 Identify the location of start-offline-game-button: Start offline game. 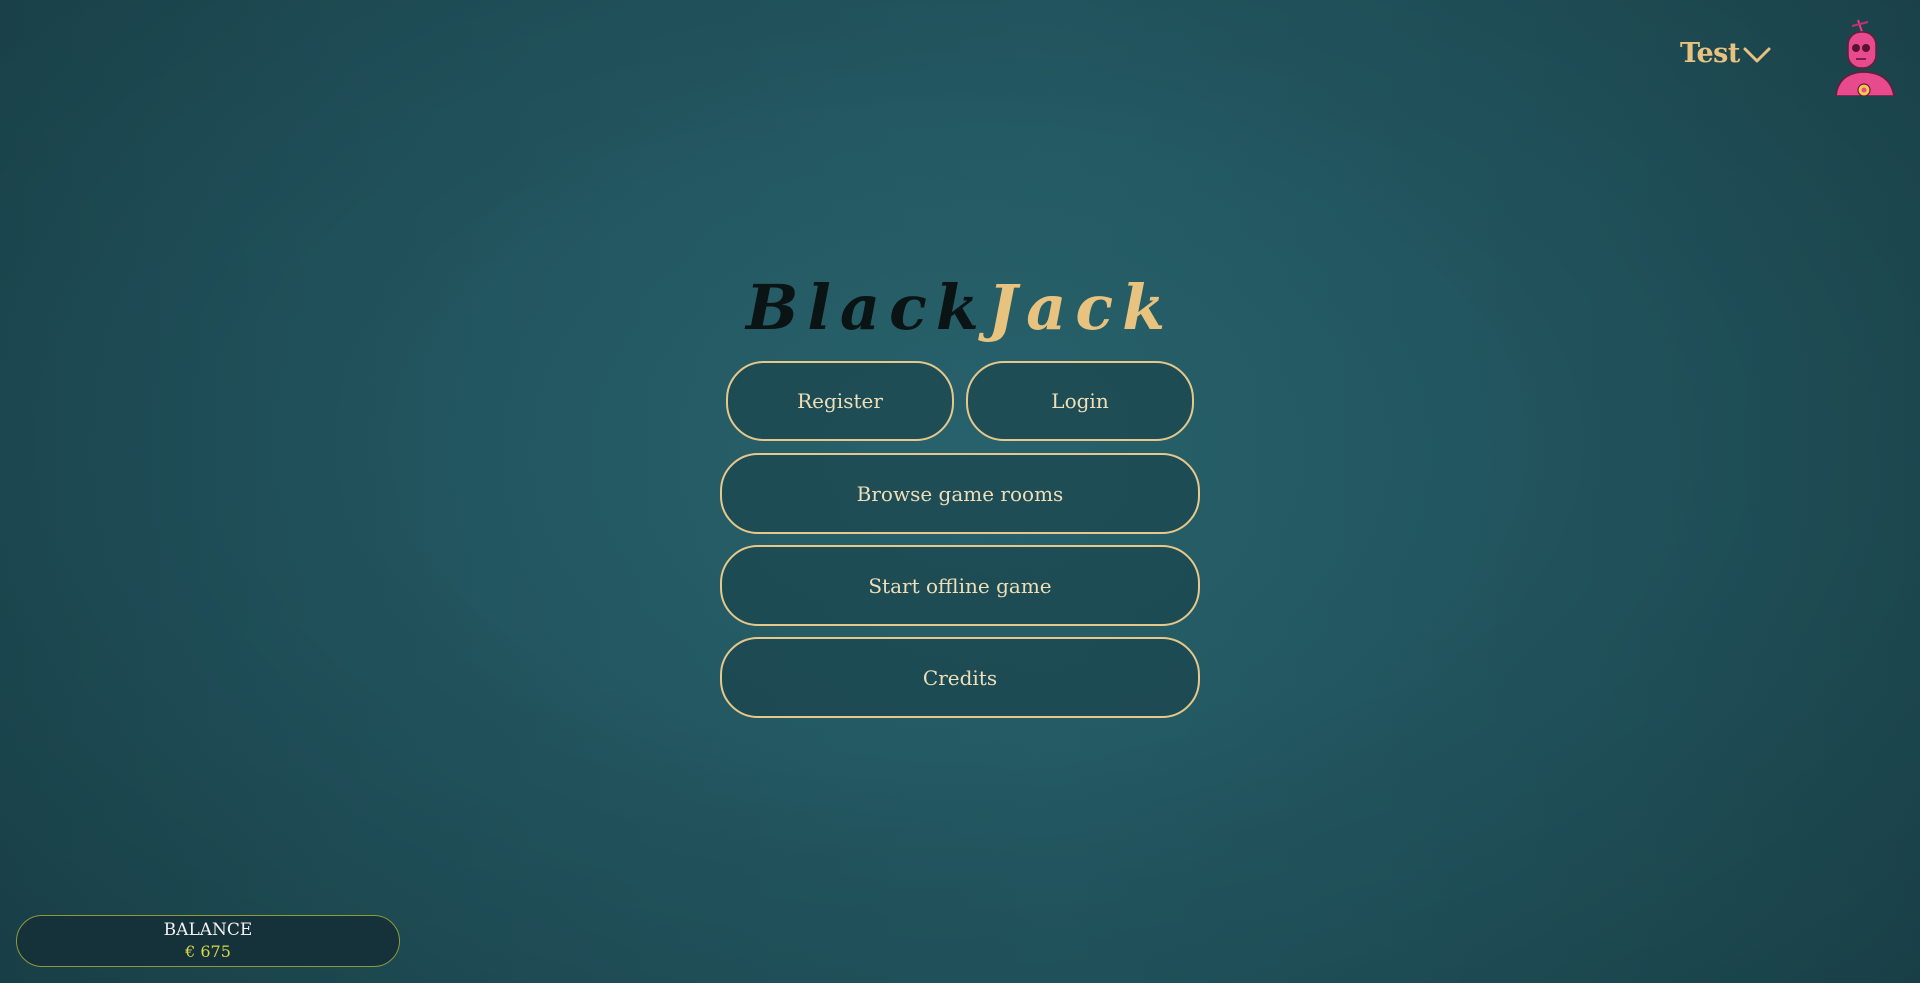
(960, 585).